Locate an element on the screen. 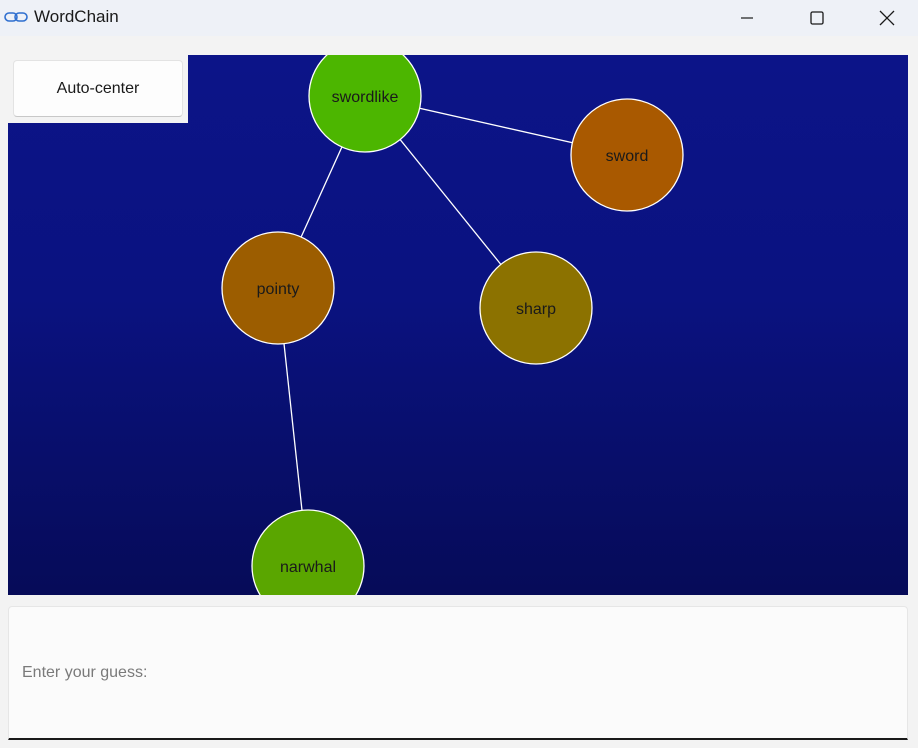 The height and width of the screenshot is (748, 918). word-node-label: sword is located at coordinates (627, 156).